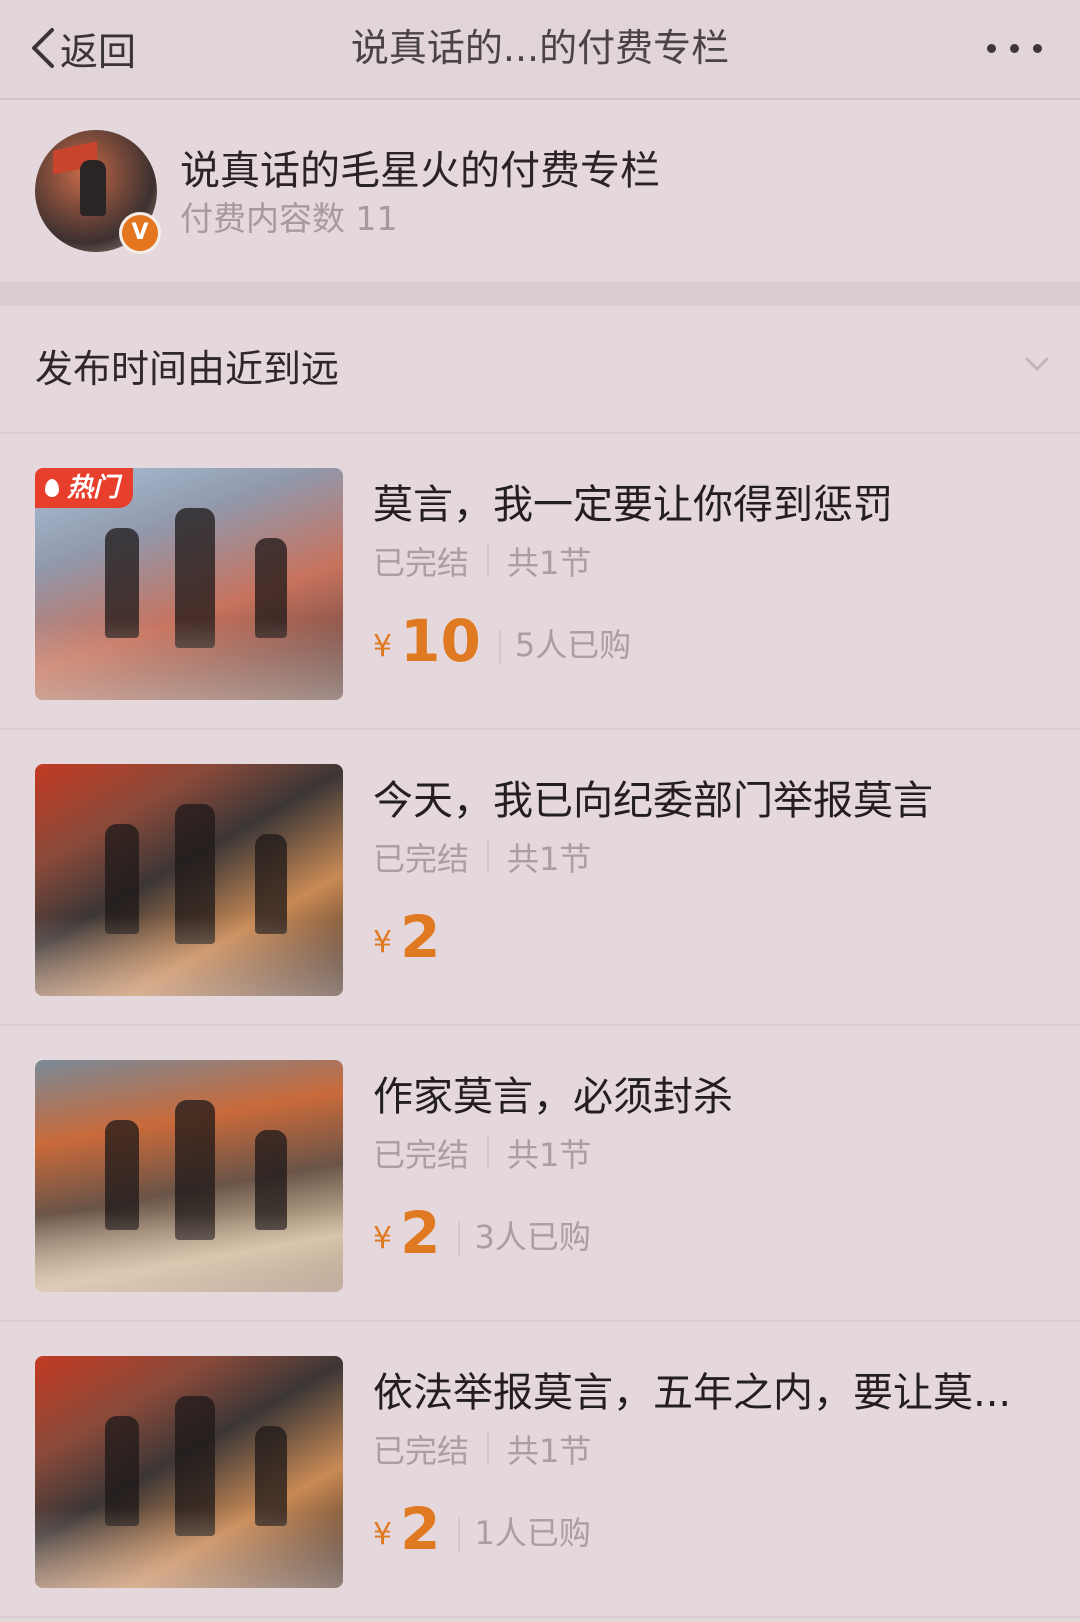  Describe the element at coordinates (1037, 366) in the screenshot. I see `chevron-down-icon` at that location.